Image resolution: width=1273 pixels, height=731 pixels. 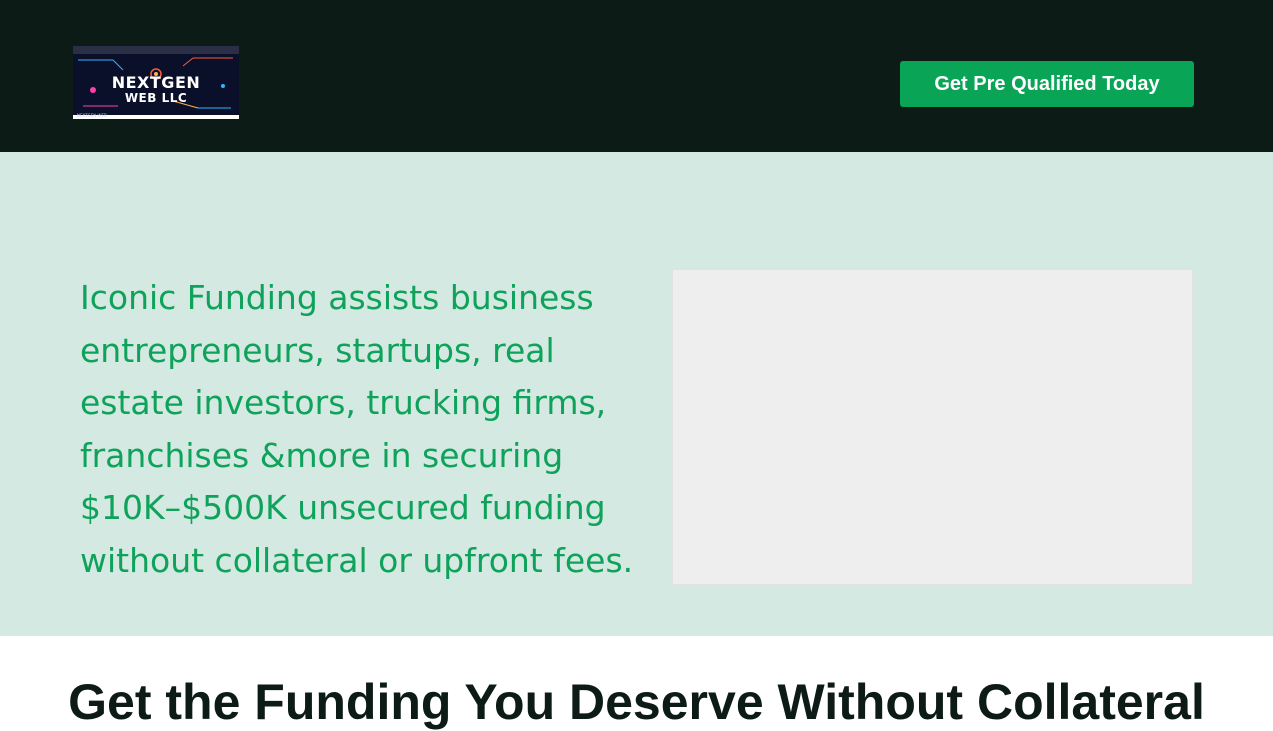 I want to click on logo-line1: NEXTGEN, so click(x=156, y=82).